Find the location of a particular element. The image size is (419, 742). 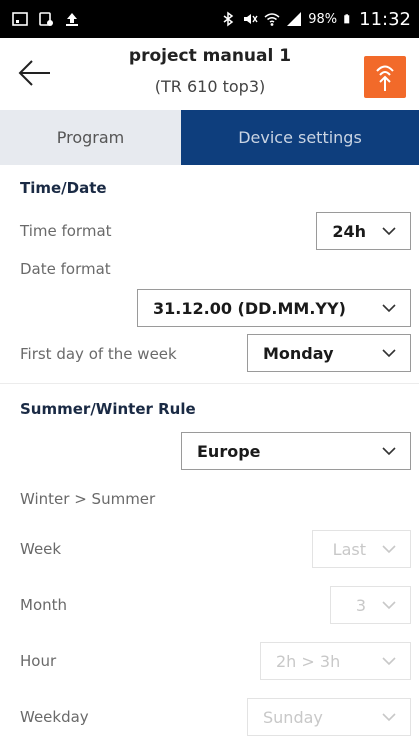

first-day-label: First day of the week is located at coordinates (98, 354).